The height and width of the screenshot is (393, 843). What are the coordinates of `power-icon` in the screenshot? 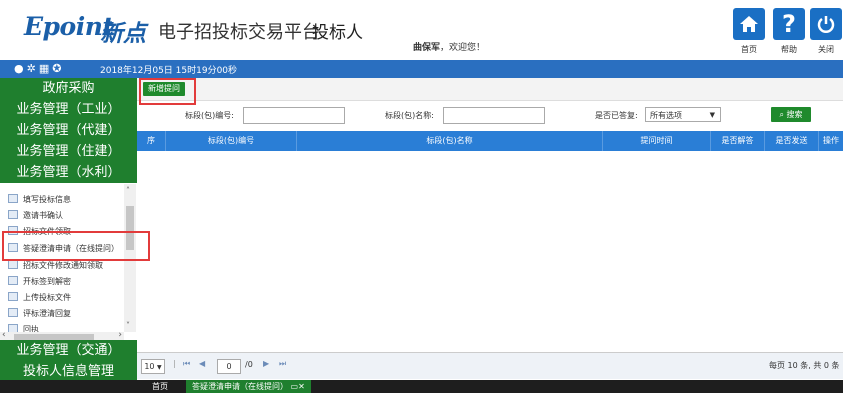 It's located at (826, 24).